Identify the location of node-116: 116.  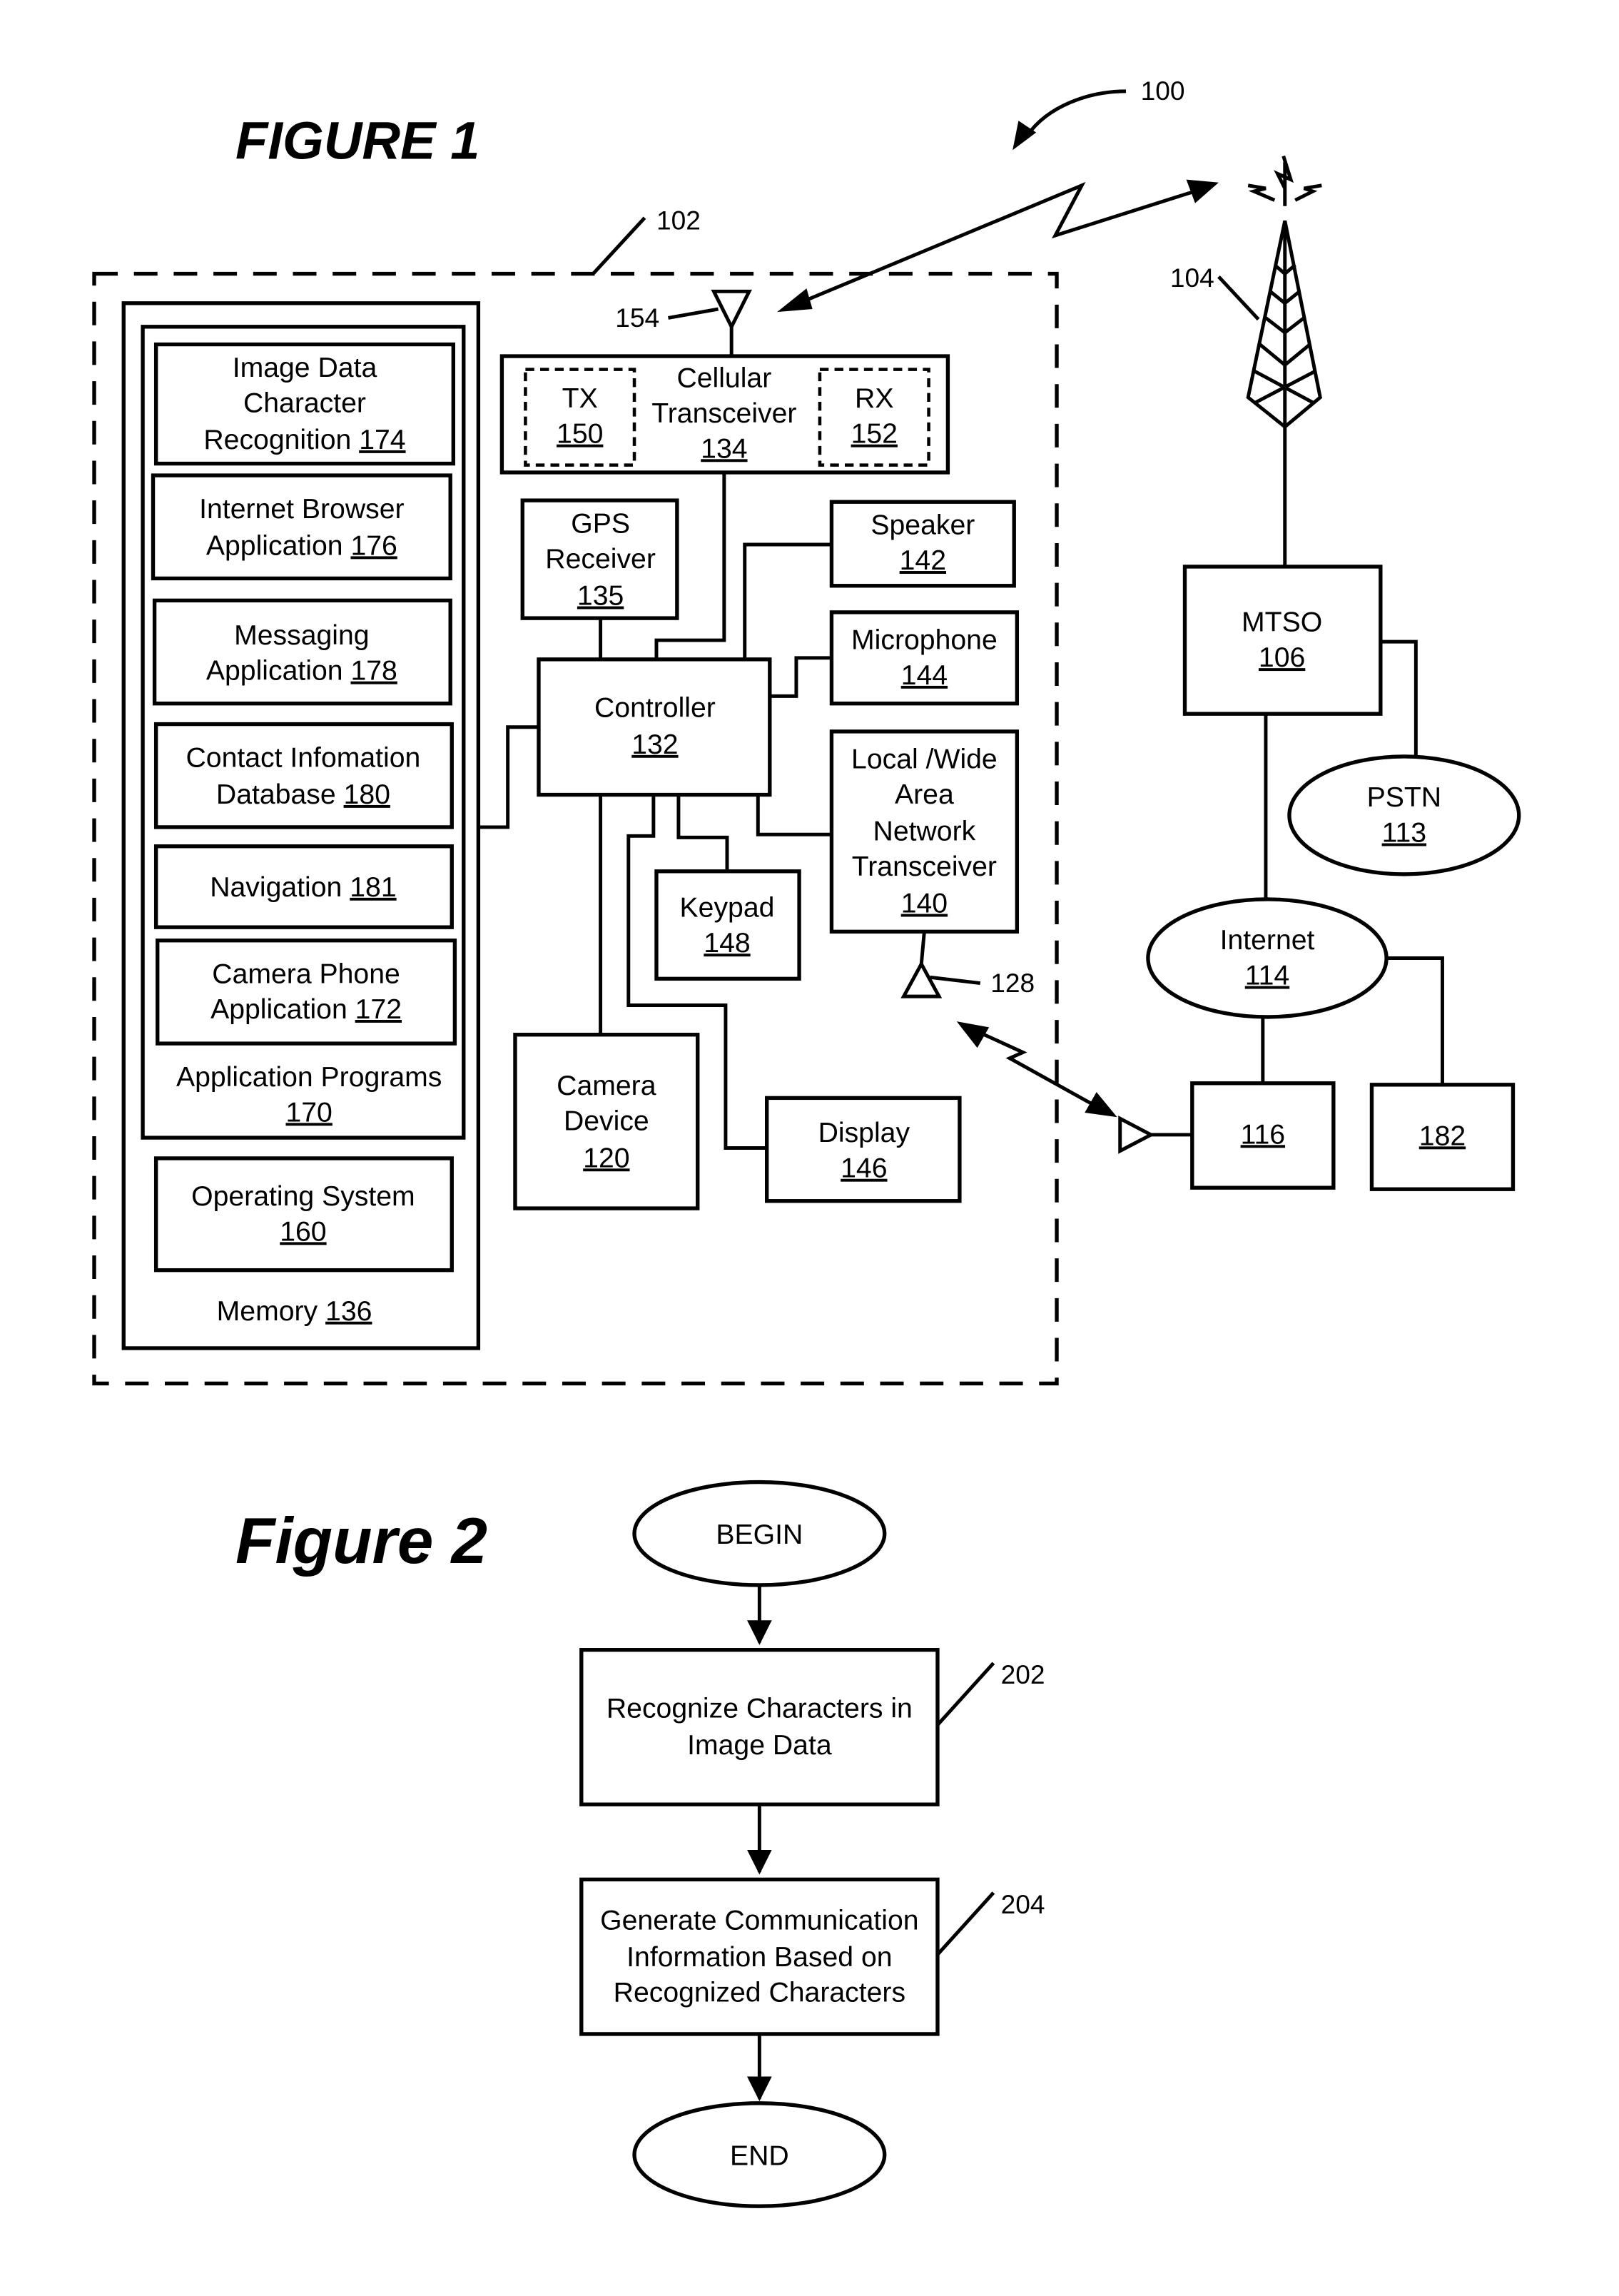
(1227, 1135).